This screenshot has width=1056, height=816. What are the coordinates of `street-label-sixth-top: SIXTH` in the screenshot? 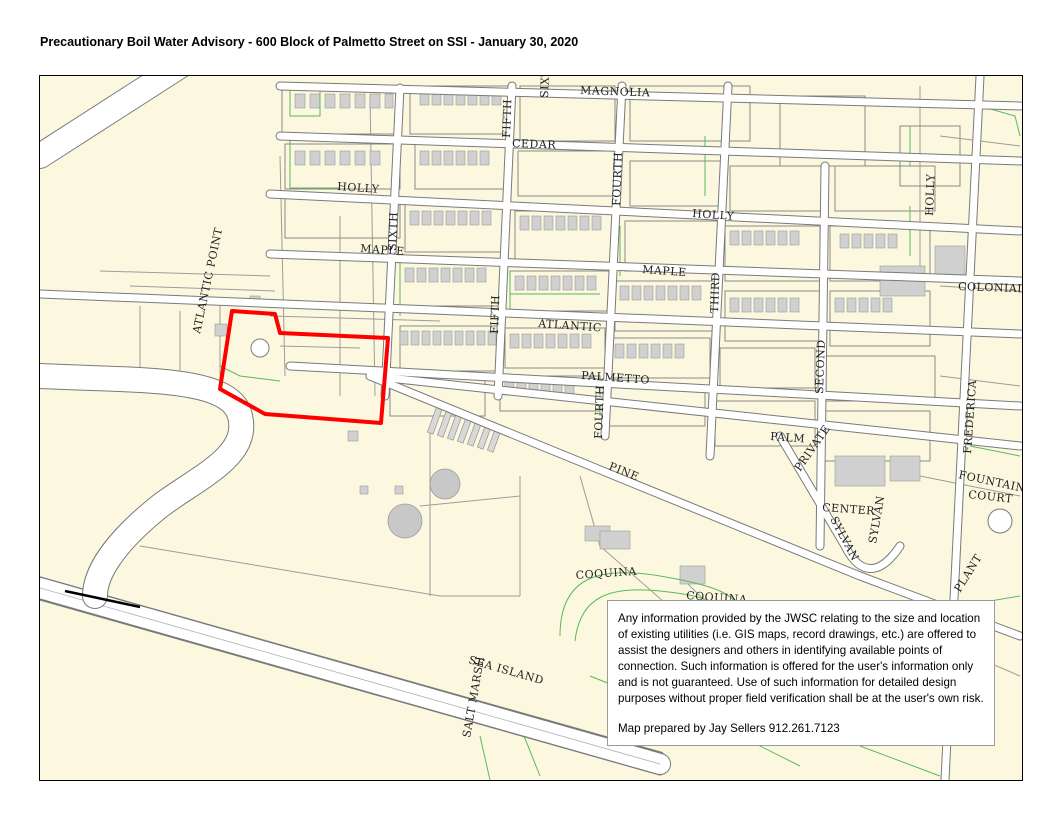 It's located at (545, 87).